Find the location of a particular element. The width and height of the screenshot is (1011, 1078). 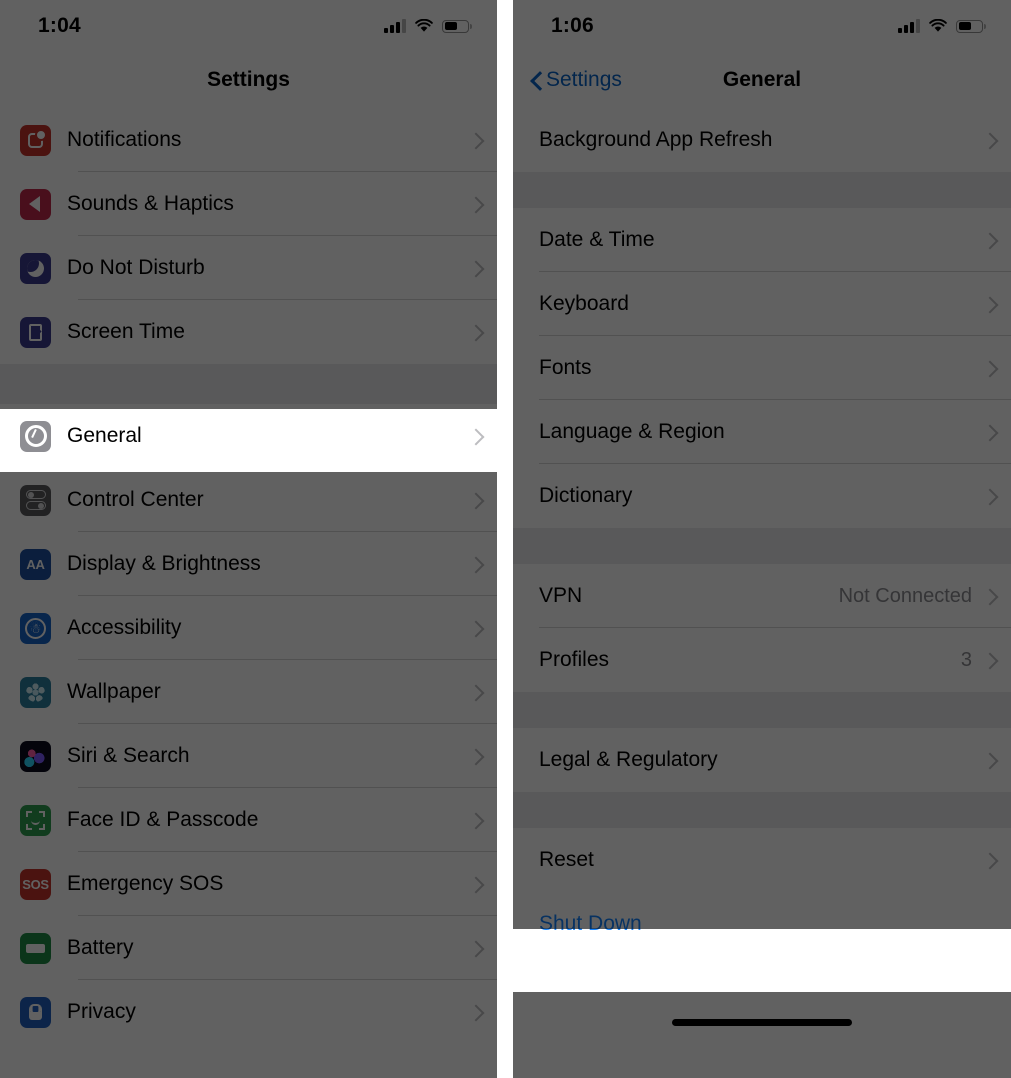

display-icon-text: AA is located at coordinates (35, 564).